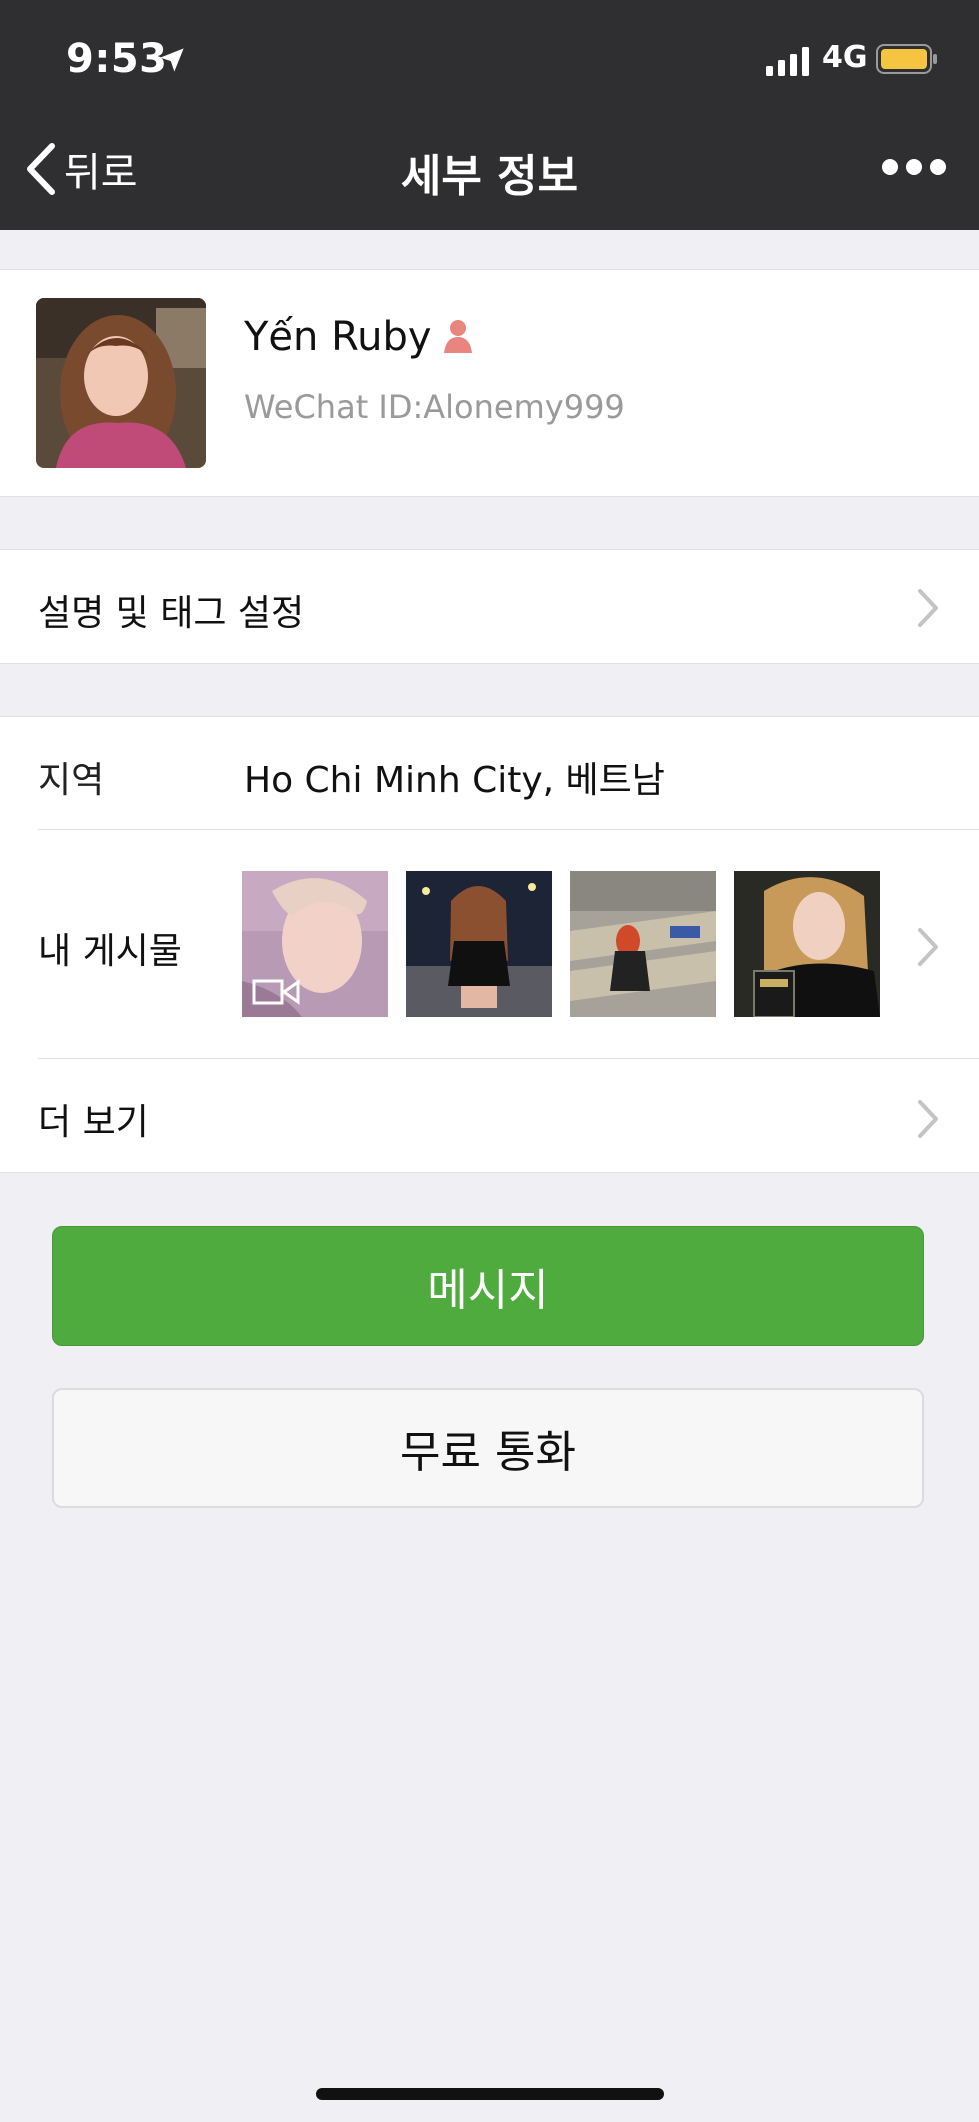 Image resolution: width=979 pixels, height=2122 pixels. What do you see at coordinates (906, 59) in the screenshot?
I see `battery-icon` at bounding box center [906, 59].